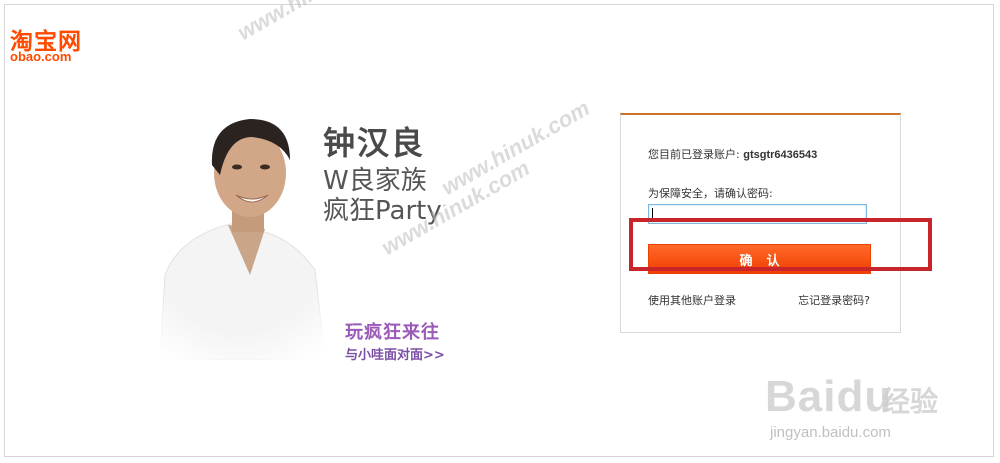 This screenshot has width=1000, height=463. Describe the element at coordinates (392, 331) in the screenshot. I see `promo-slogan: 玩疯狂来往` at that location.